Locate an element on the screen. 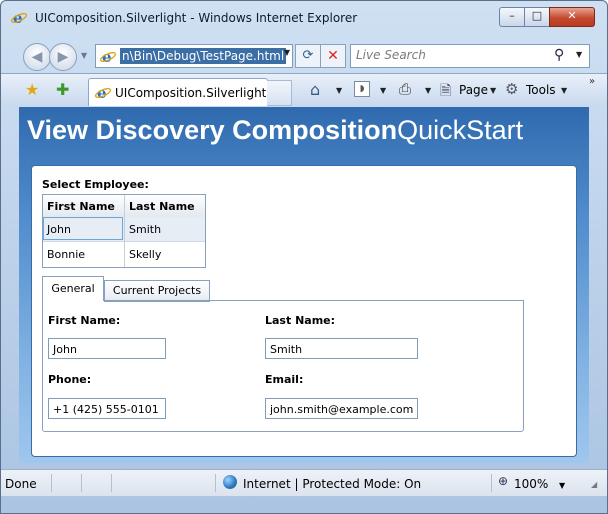 The image size is (608, 514). zoom-level: 100% is located at coordinates (531, 484).